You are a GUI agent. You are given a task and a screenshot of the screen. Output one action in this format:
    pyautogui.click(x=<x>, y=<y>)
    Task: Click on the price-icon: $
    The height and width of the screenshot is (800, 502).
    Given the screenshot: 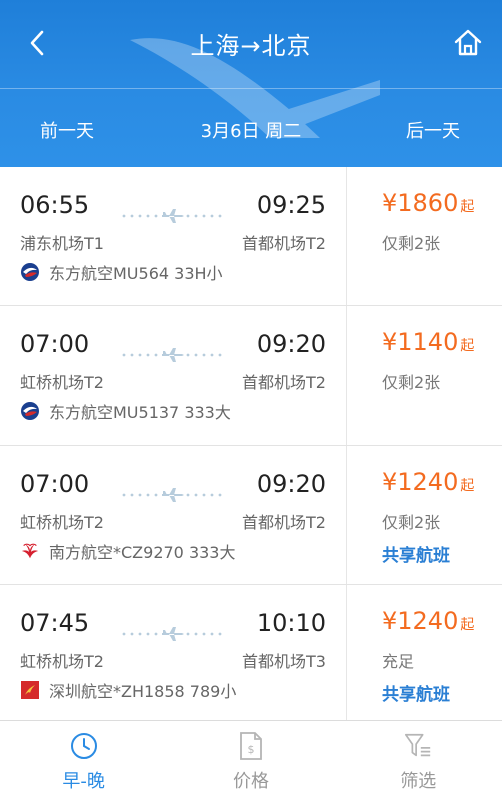 What is the action you would take?
    pyautogui.click(x=251, y=746)
    